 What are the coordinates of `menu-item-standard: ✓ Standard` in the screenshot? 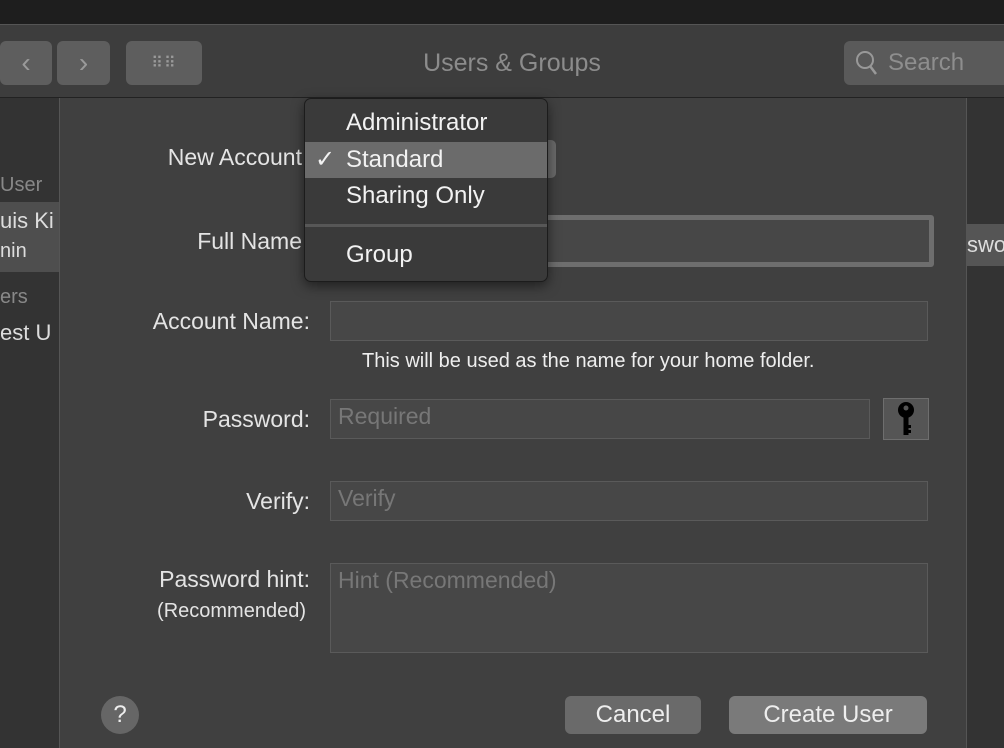 It's located at (426, 160).